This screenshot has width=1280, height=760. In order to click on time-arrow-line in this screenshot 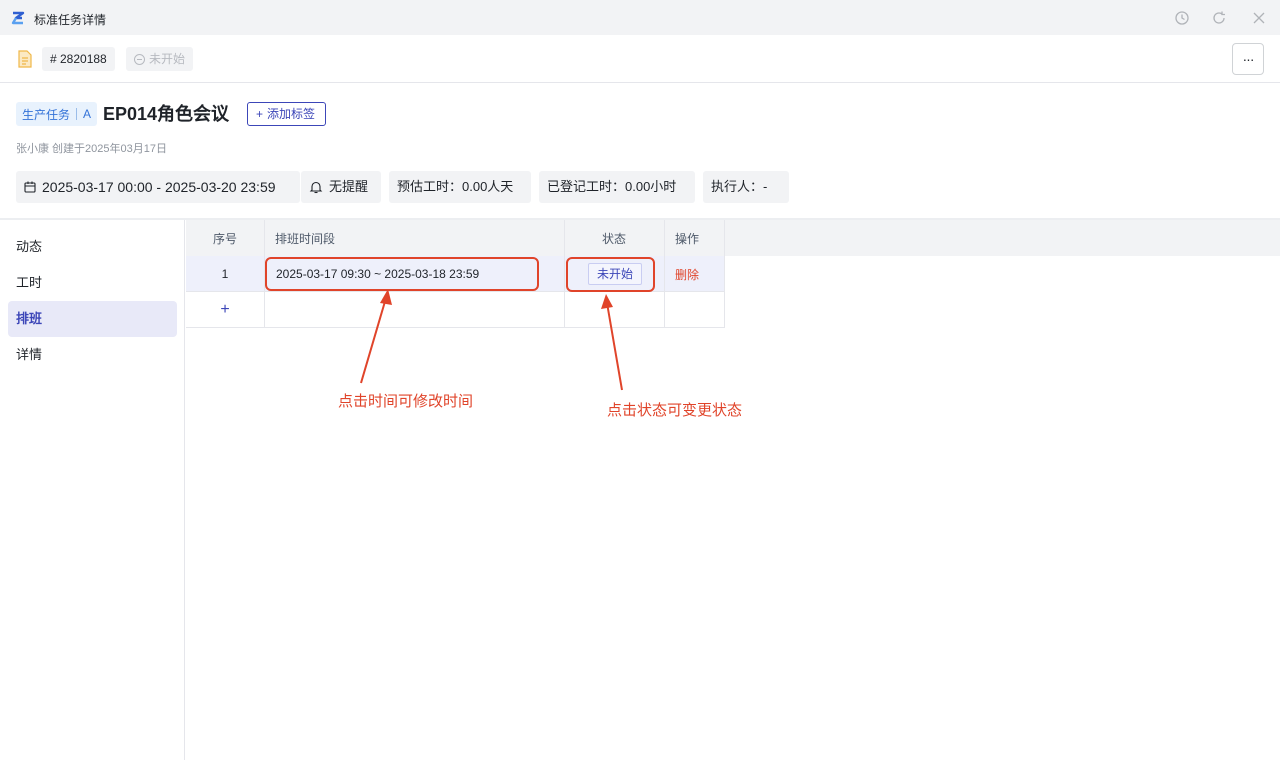, I will do `click(373, 340)`.